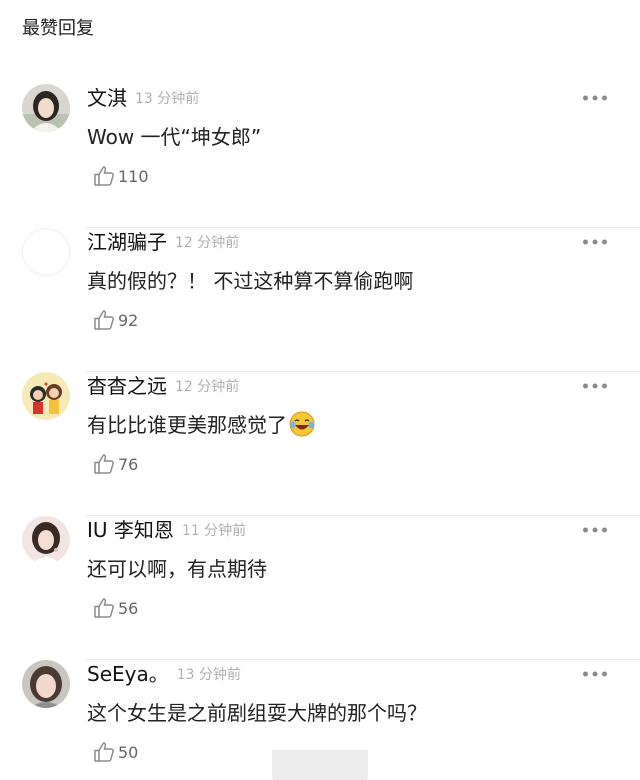 The height and width of the screenshot is (780, 640). I want to click on like-button: 76, so click(115, 464).